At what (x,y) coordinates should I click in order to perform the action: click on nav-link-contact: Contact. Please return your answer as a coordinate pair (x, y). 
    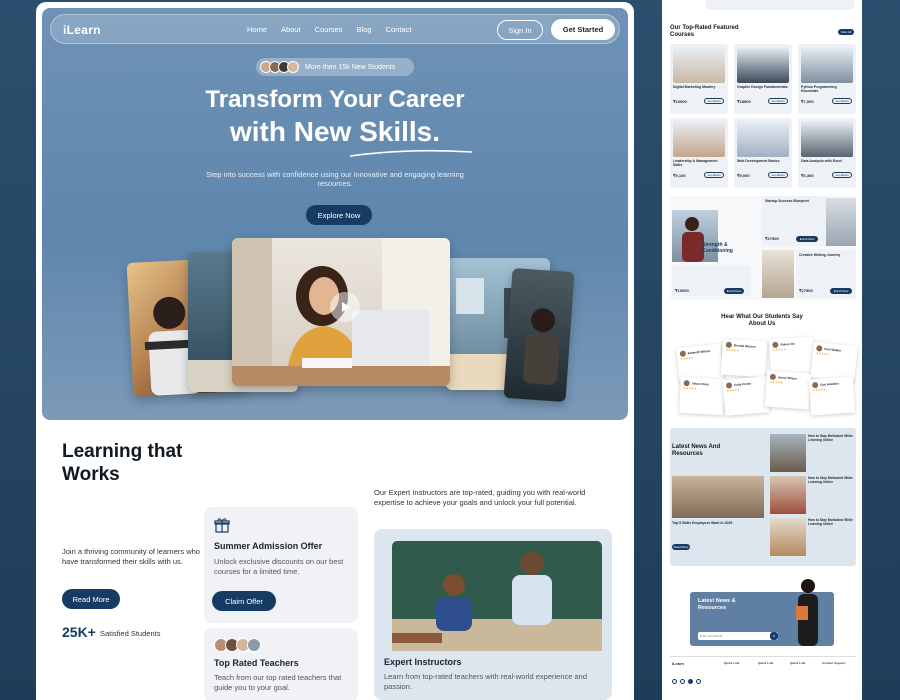
    Looking at the image, I should click on (399, 29).